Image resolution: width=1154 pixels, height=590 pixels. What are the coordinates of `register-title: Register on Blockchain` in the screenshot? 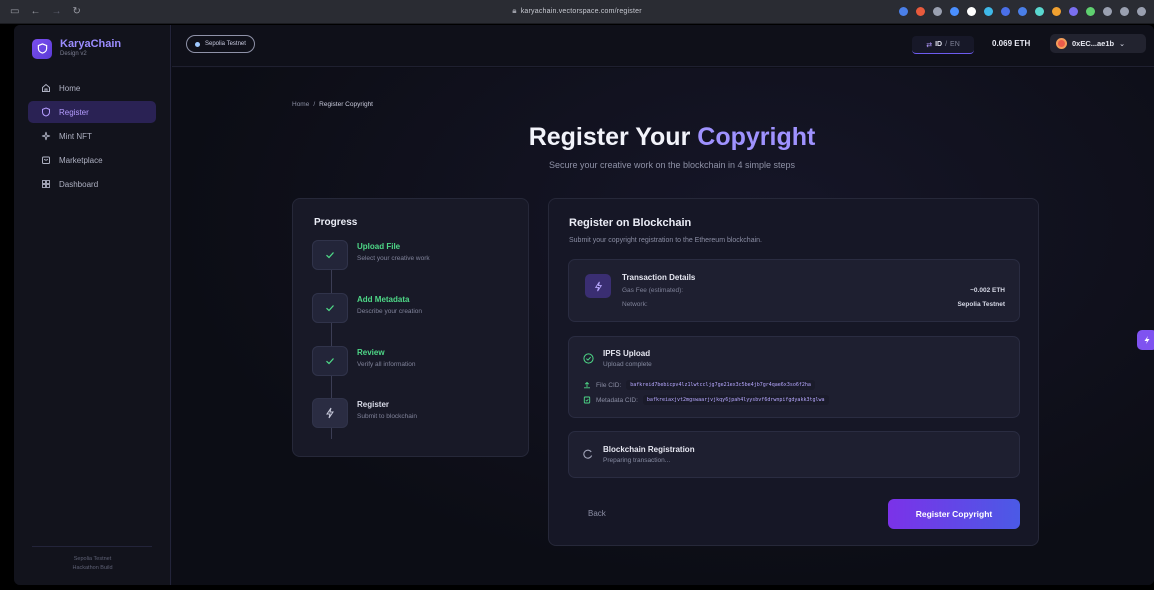 It's located at (630, 223).